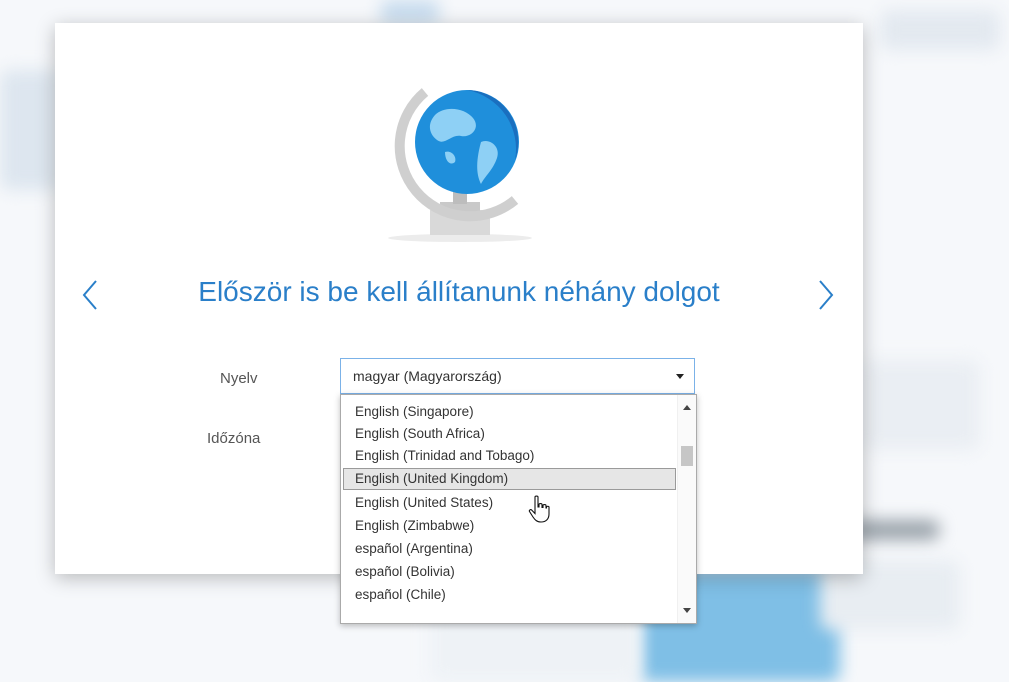  What do you see at coordinates (509, 572) in the screenshot?
I see `language-option: español (Bolivia)` at bounding box center [509, 572].